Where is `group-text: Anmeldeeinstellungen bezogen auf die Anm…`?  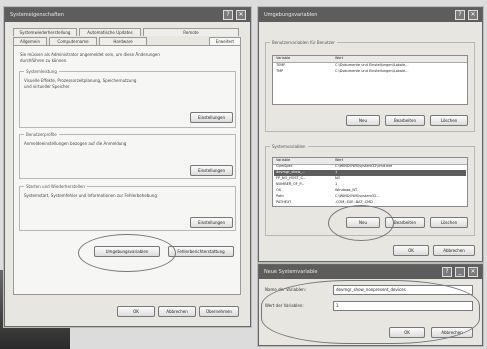 group-text: Anmeldeeinstellungen bezogen auf die Anm… is located at coordinates (75, 143).